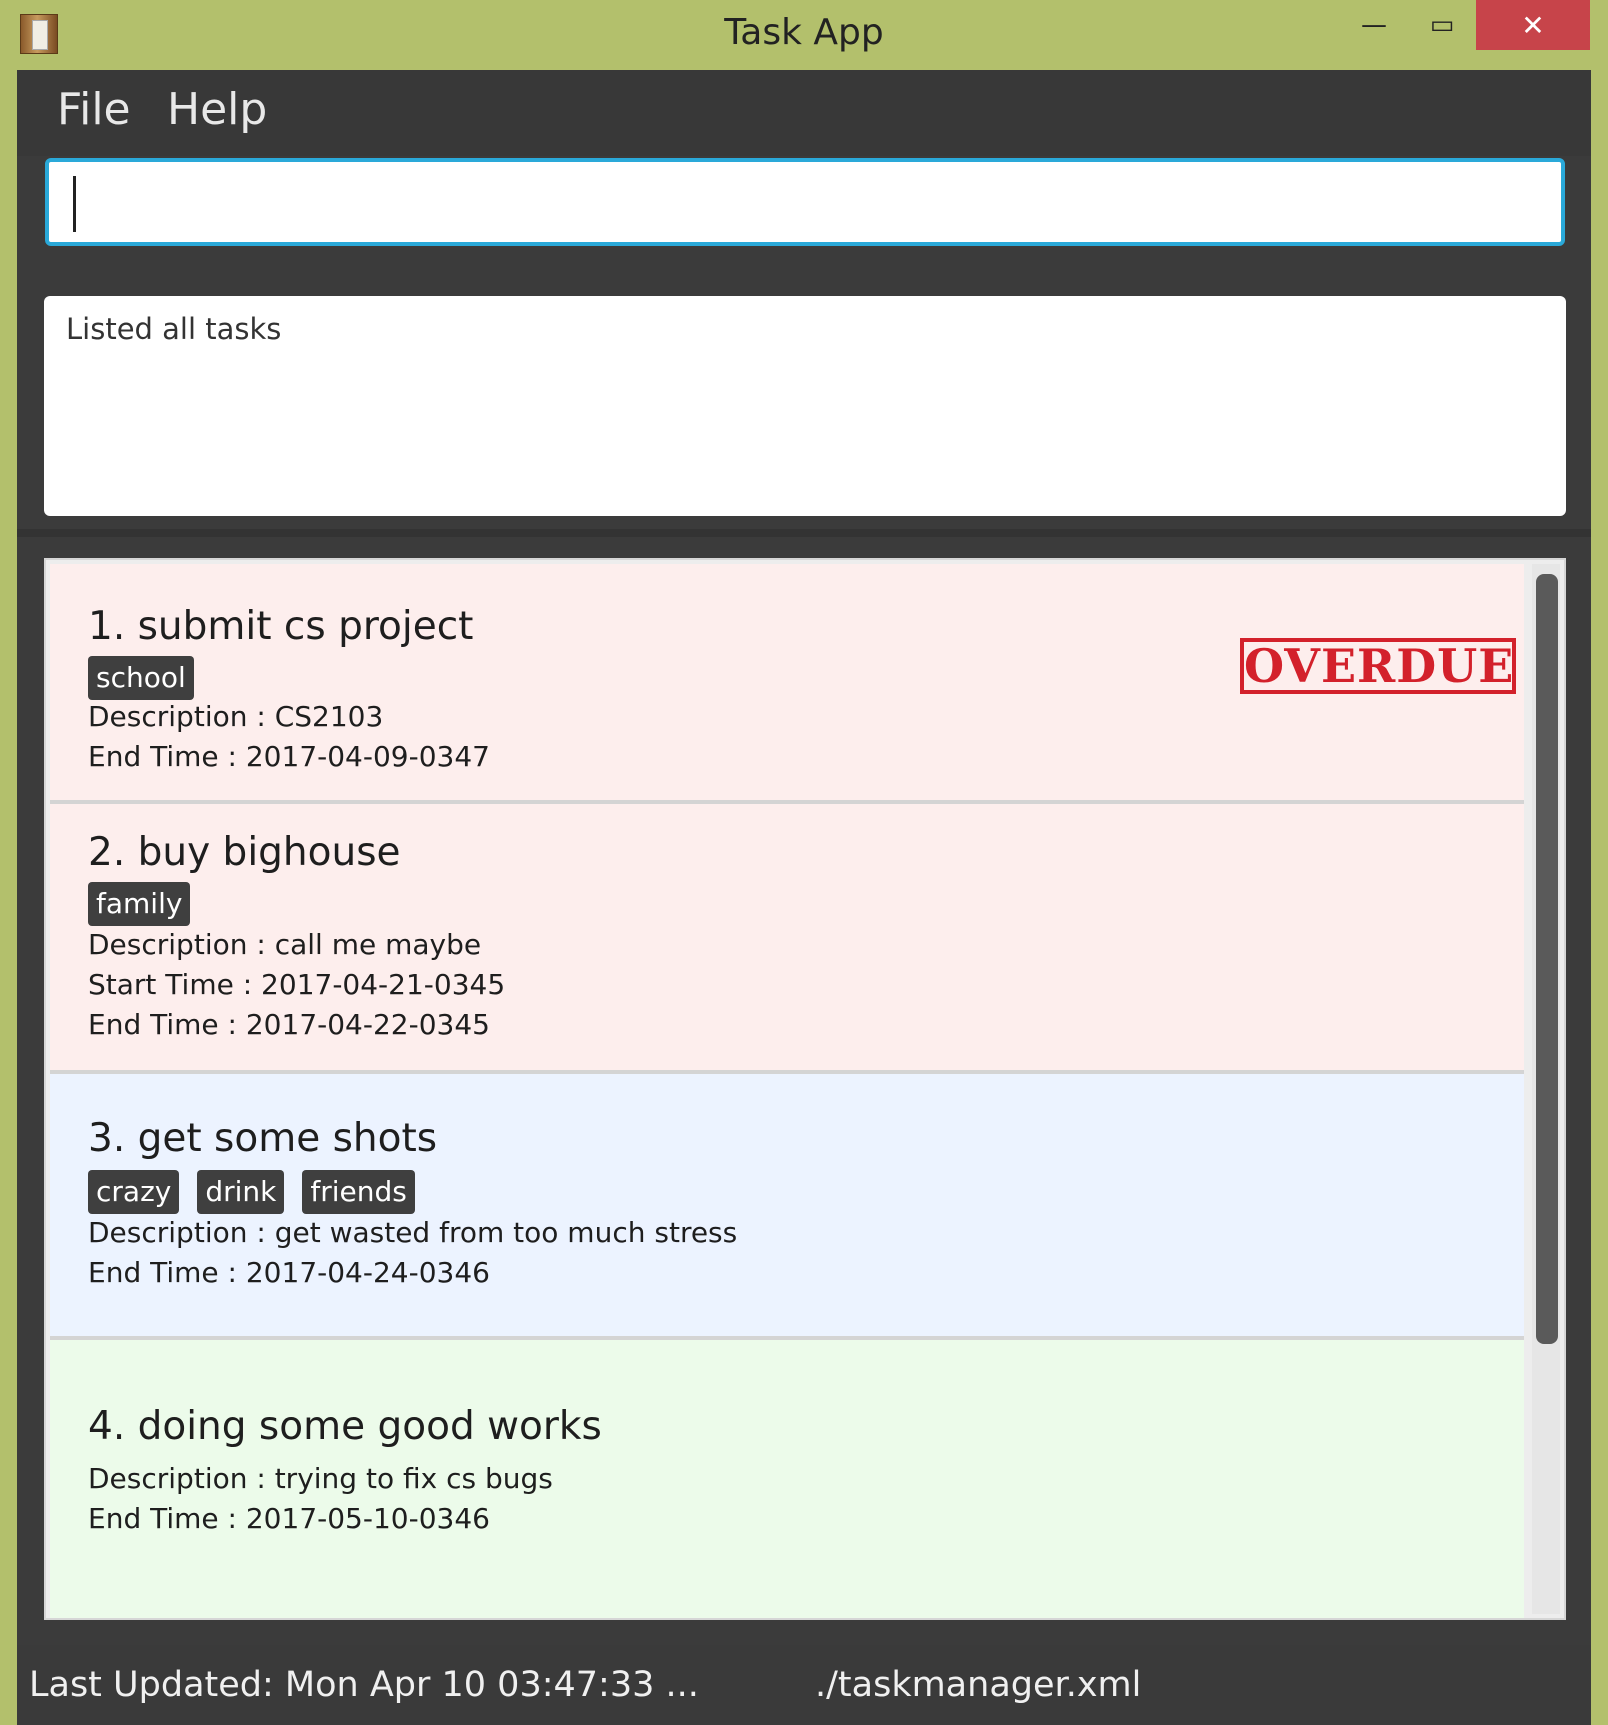 The image size is (1608, 1725). I want to click on file-path-status: ./taskmanager.xml, so click(978, 1685).